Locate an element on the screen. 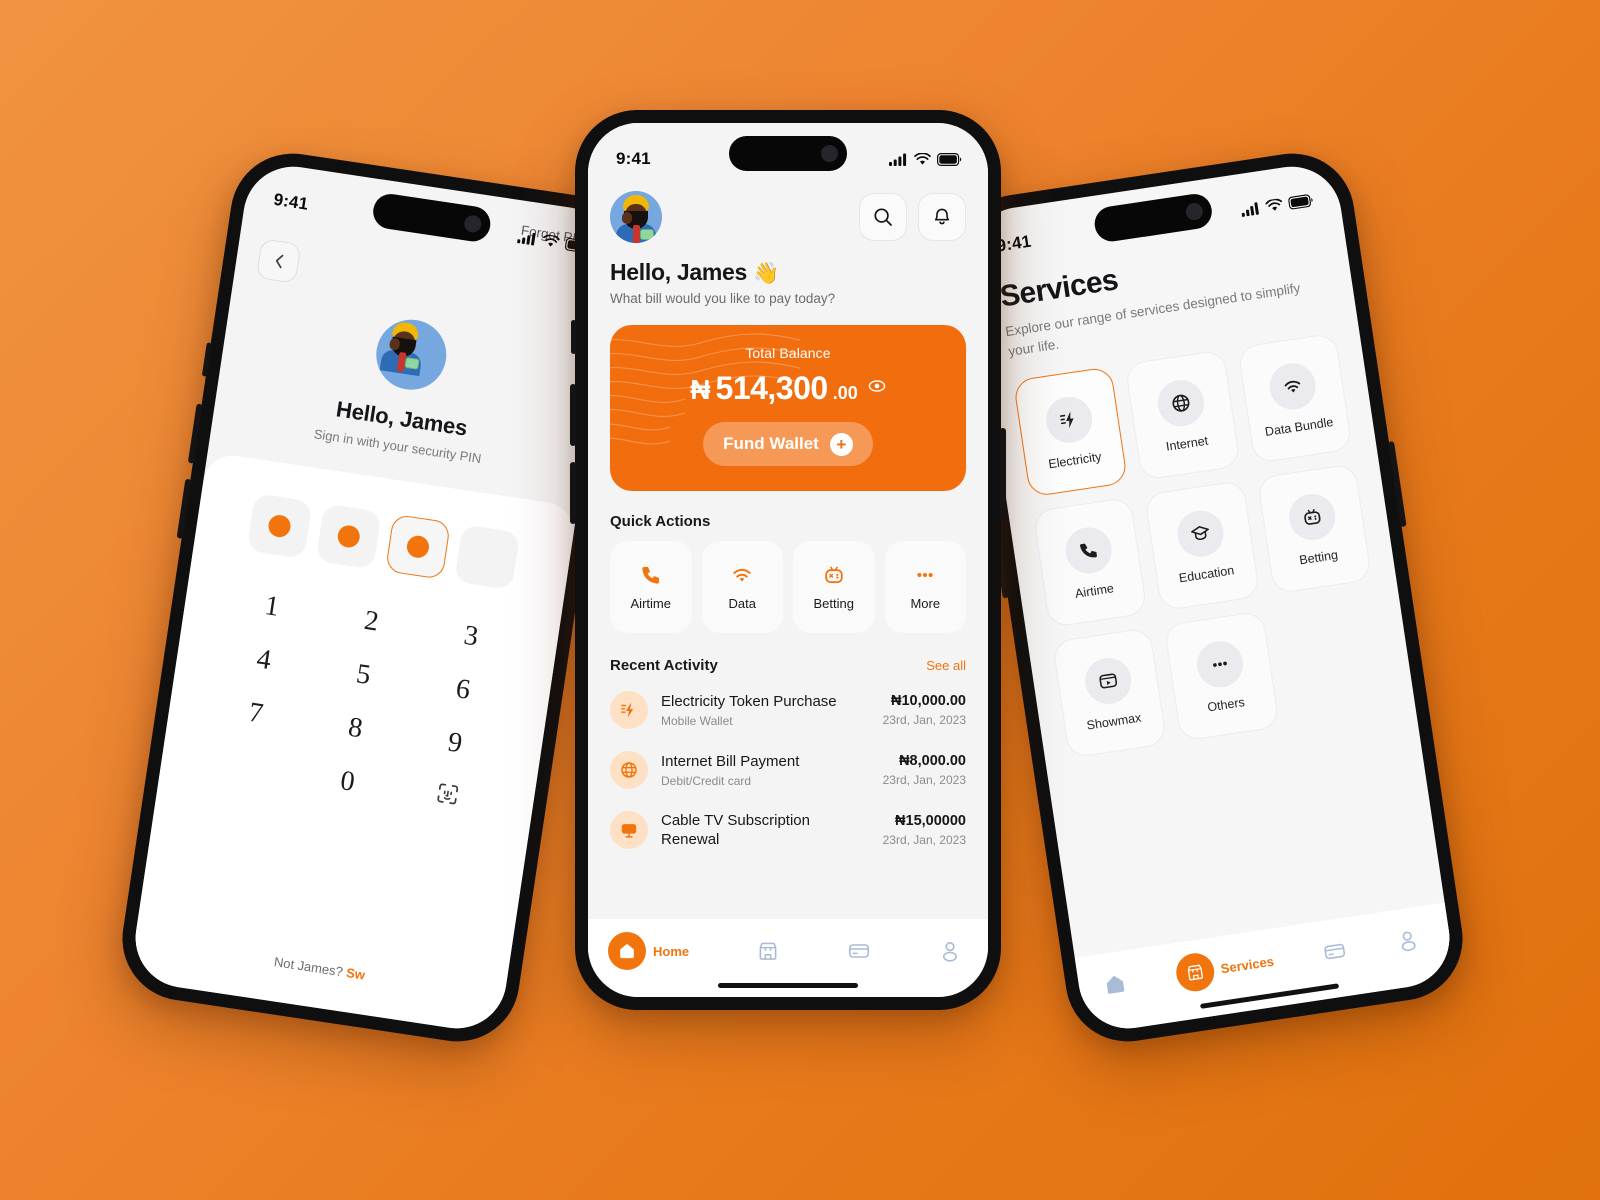 This screenshot has width=1600, height=1200. quick-action-airtime: Airtime is located at coordinates (651, 587).